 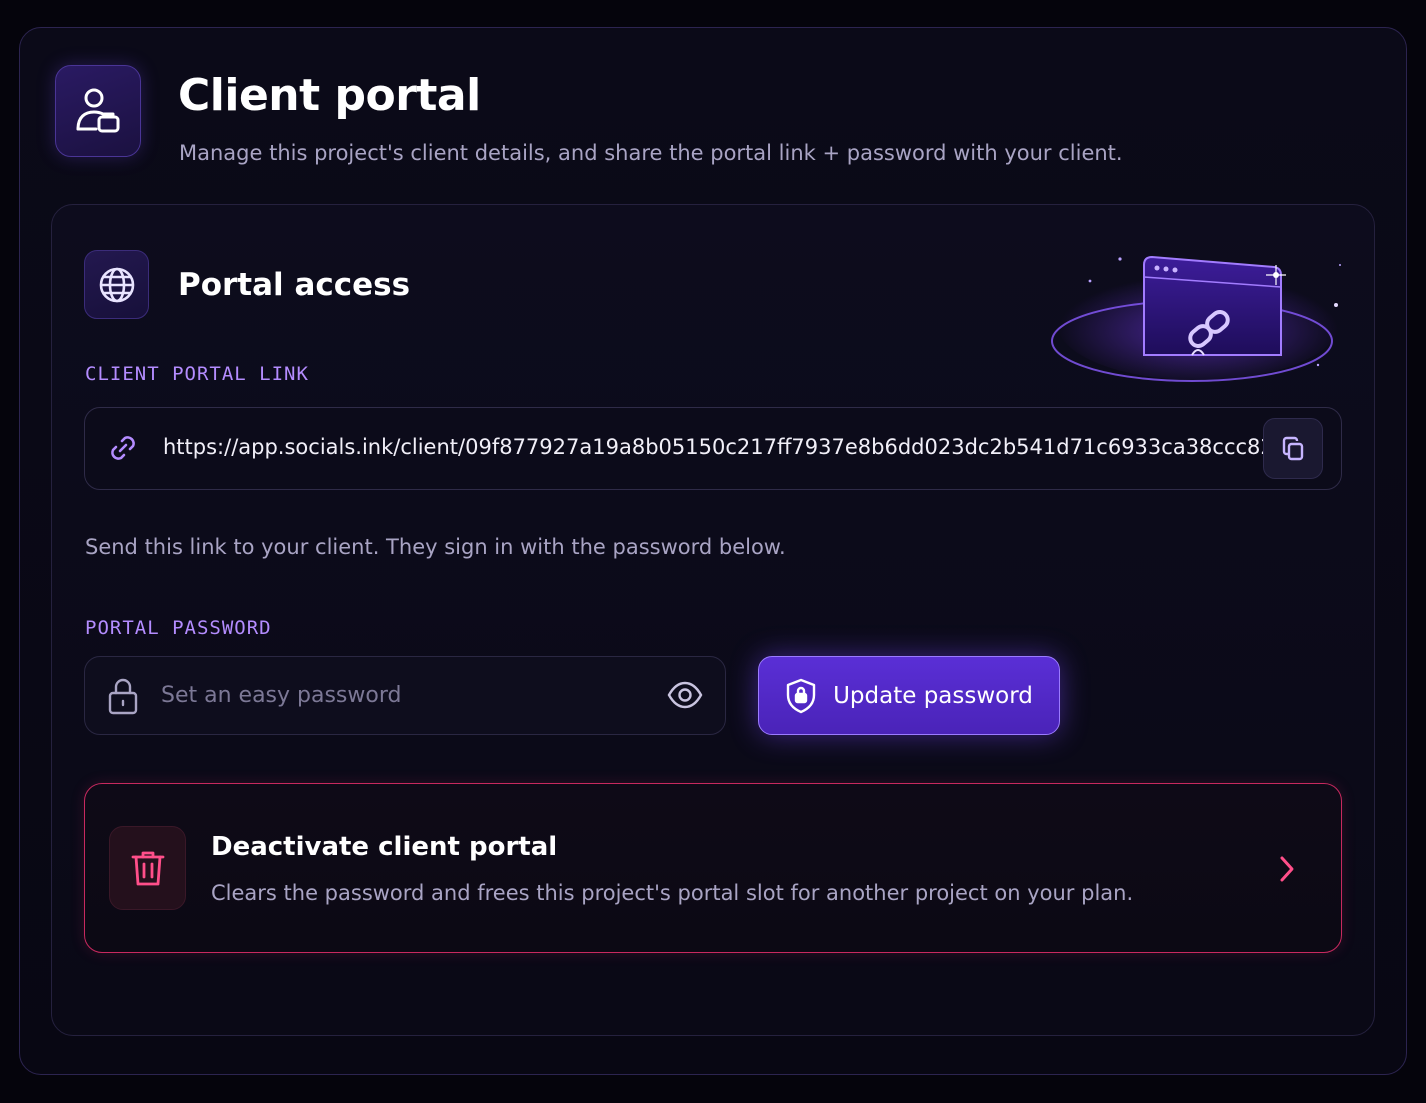 What do you see at coordinates (685, 695) in the screenshot?
I see `show-password-eye-icon` at bounding box center [685, 695].